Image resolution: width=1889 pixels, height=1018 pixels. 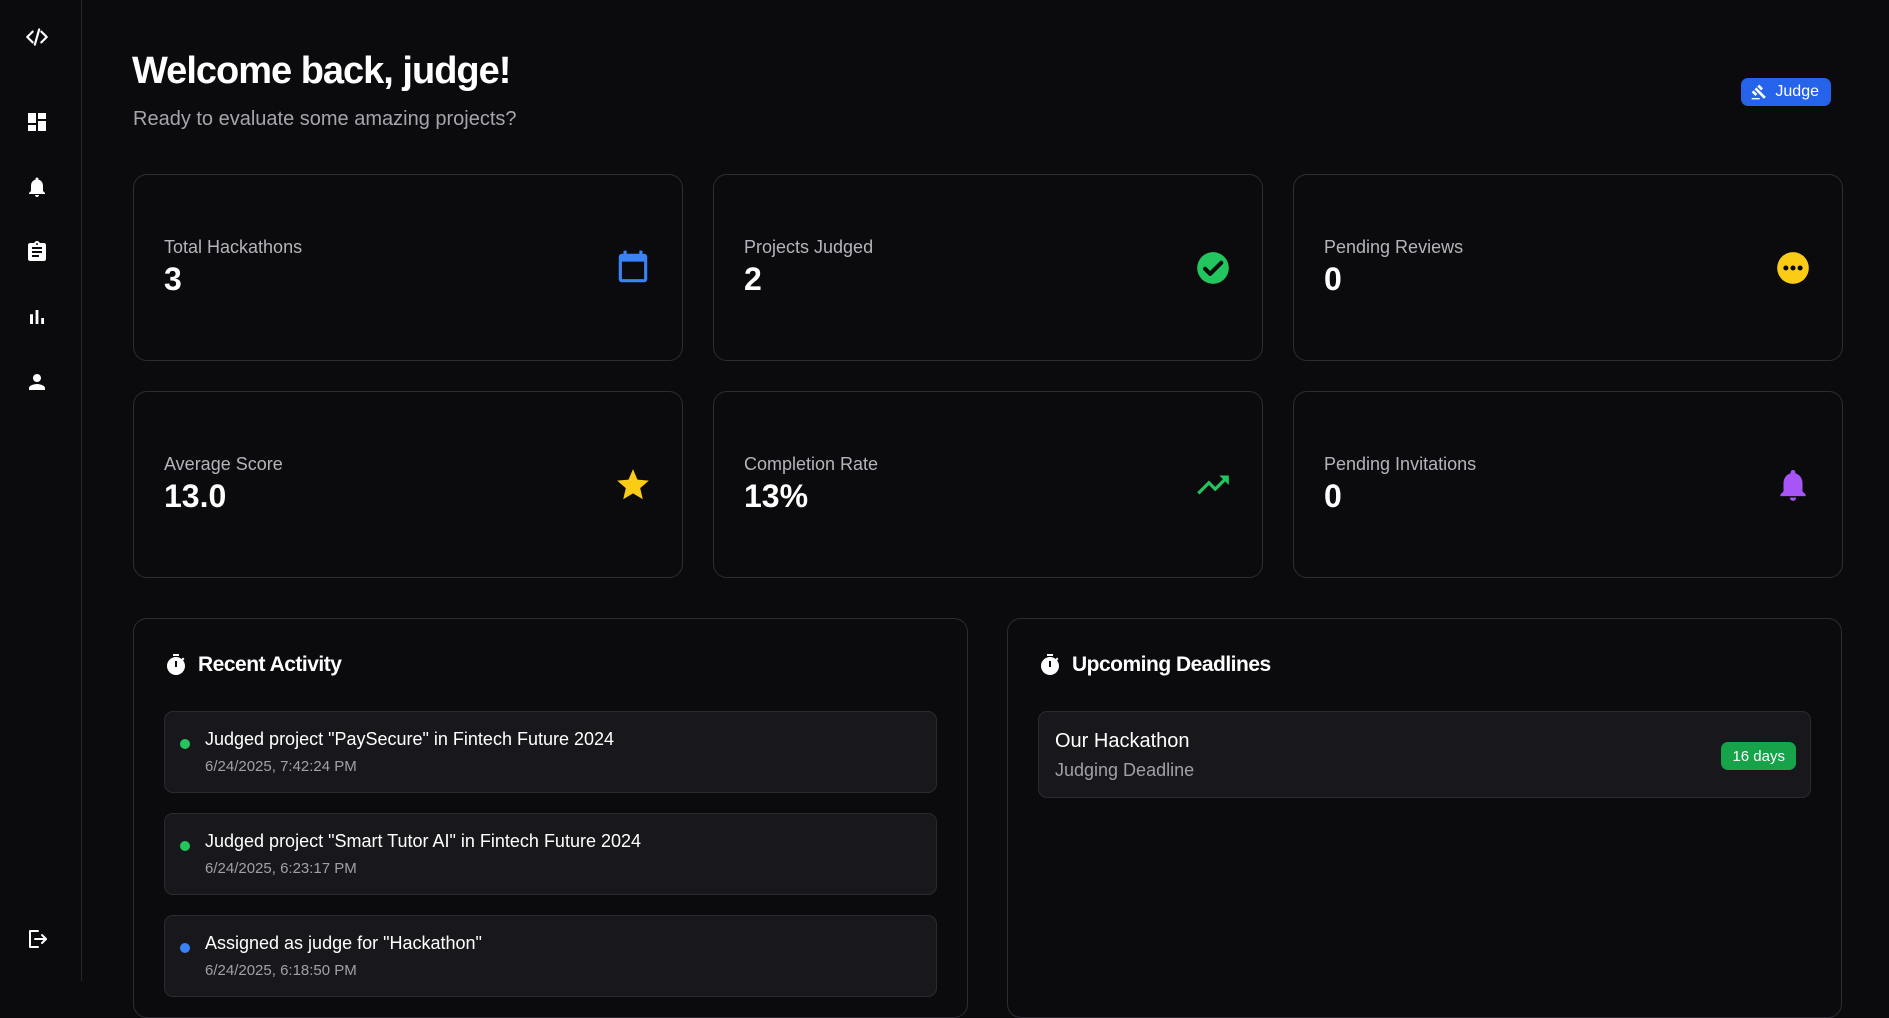 What do you see at coordinates (1171, 664) in the screenshot?
I see `upcoming-deadlines-title: Upcoming Deadlines` at bounding box center [1171, 664].